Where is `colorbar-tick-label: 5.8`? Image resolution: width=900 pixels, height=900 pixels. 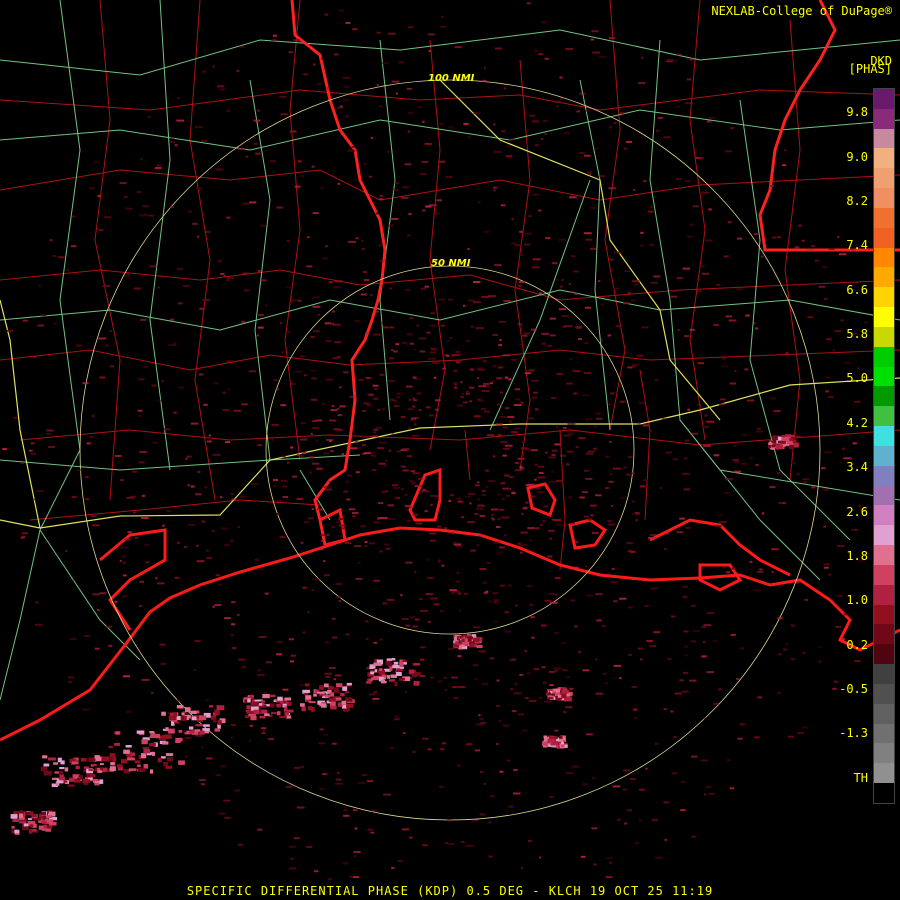 colorbar-tick-label: 5.8 is located at coordinates (857, 334).